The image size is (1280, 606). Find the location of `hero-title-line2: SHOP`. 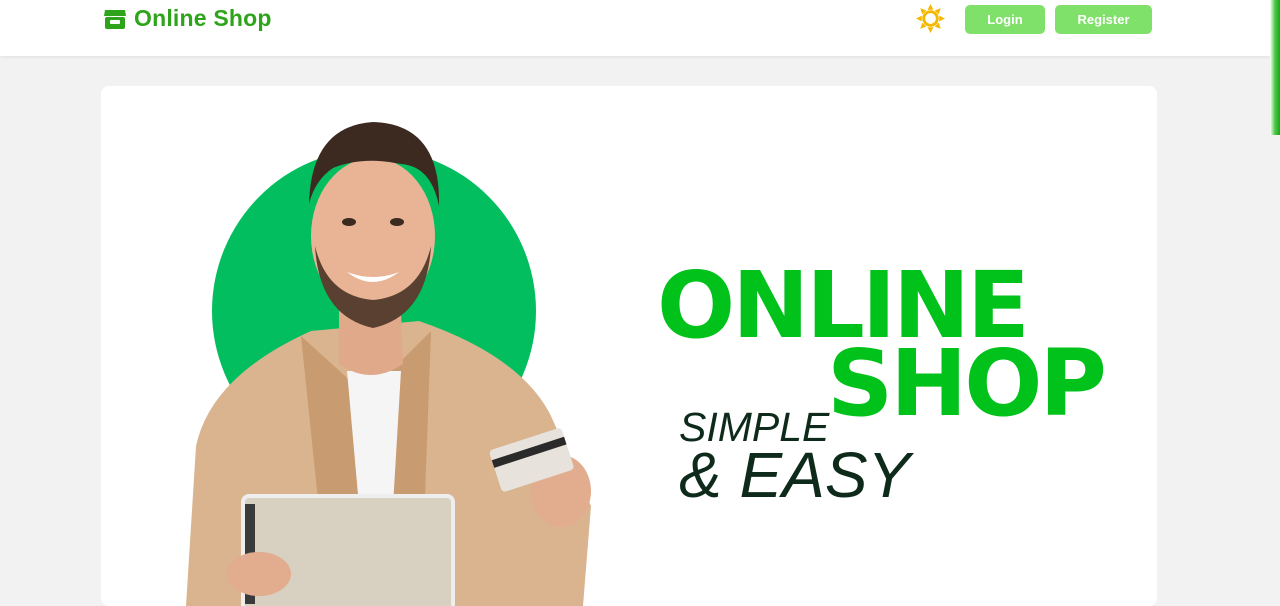

hero-title-line2: SHOP is located at coordinates (967, 383).